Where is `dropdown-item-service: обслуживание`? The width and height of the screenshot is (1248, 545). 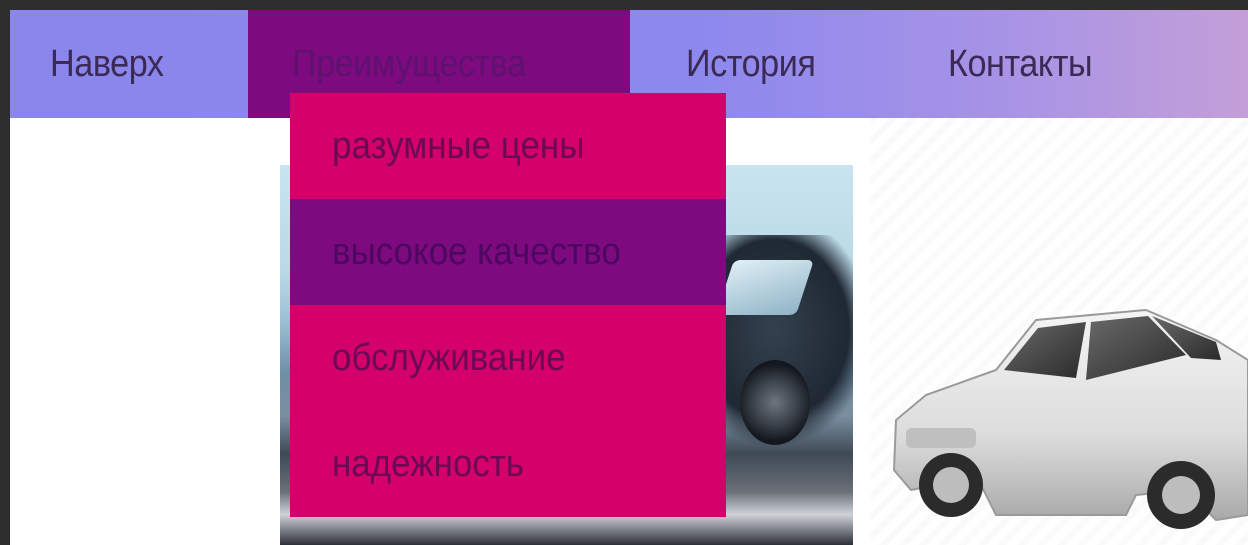 dropdown-item-service: обслуживание is located at coordinates (508, 358).